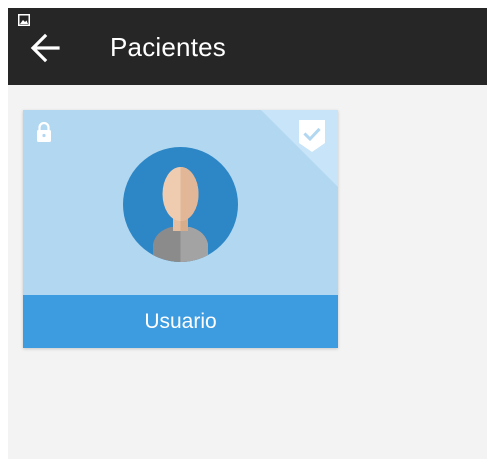 This screenshot has width=487, height=459. Describe the element at coordinates (44, 132) in the screenshot. I see `lock-icon` at that location.